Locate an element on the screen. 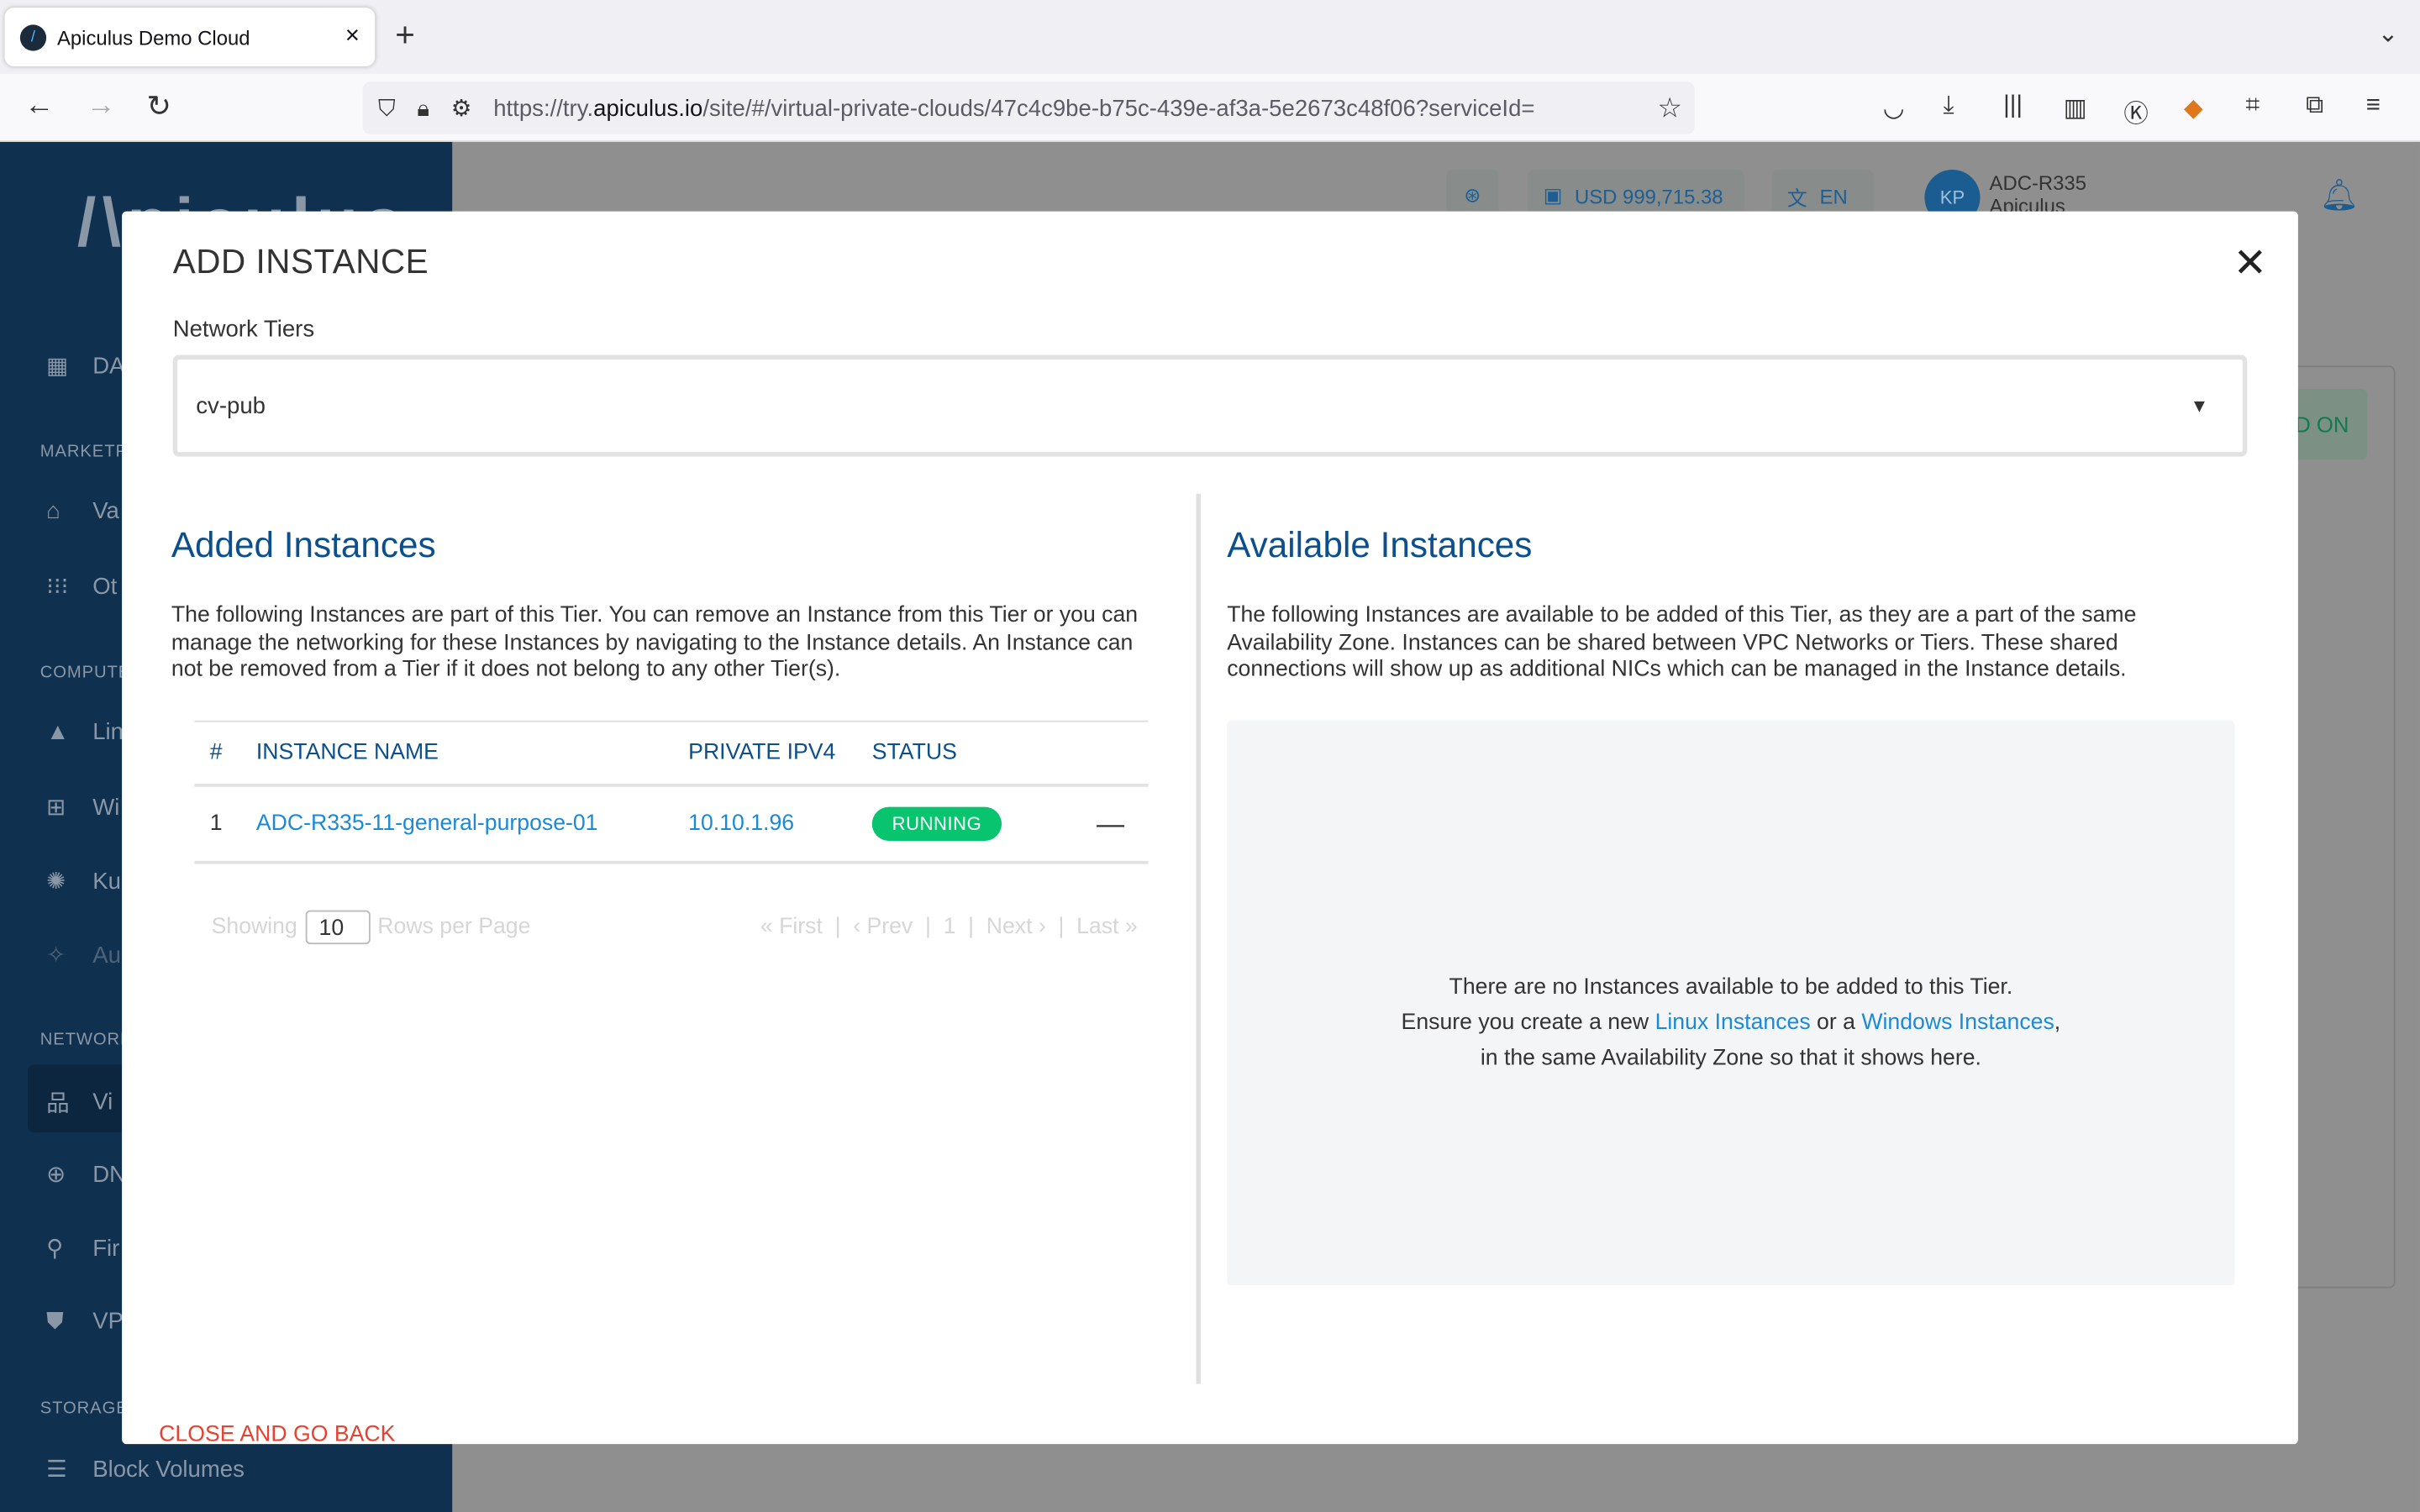 This screenshot has width=2420, height=1512. library-icon: ||| is located at coordinates (2013, 106).